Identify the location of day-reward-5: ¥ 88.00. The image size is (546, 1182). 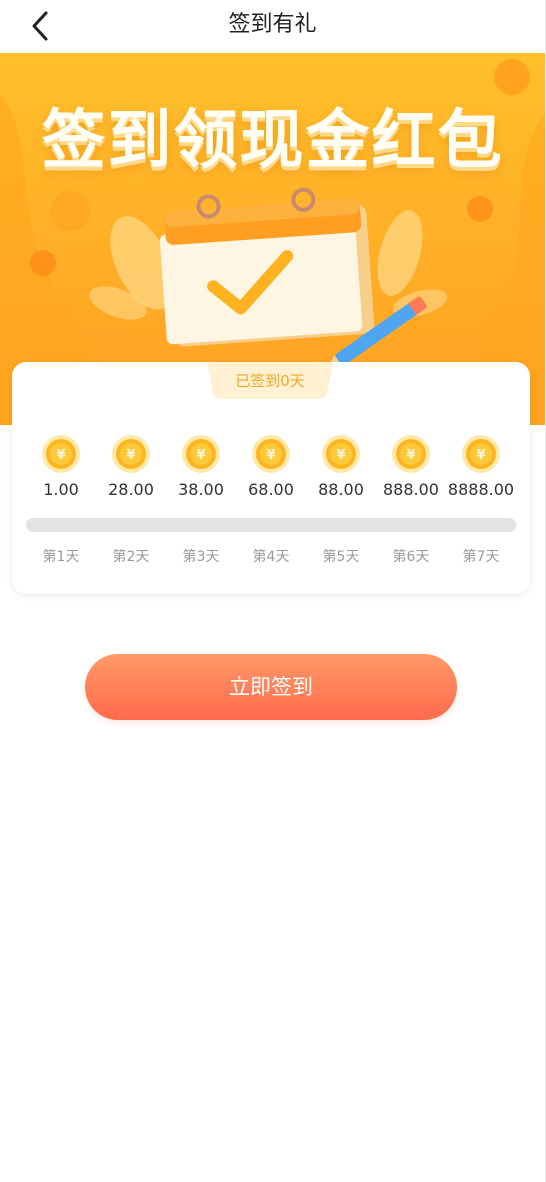
(341, 466).